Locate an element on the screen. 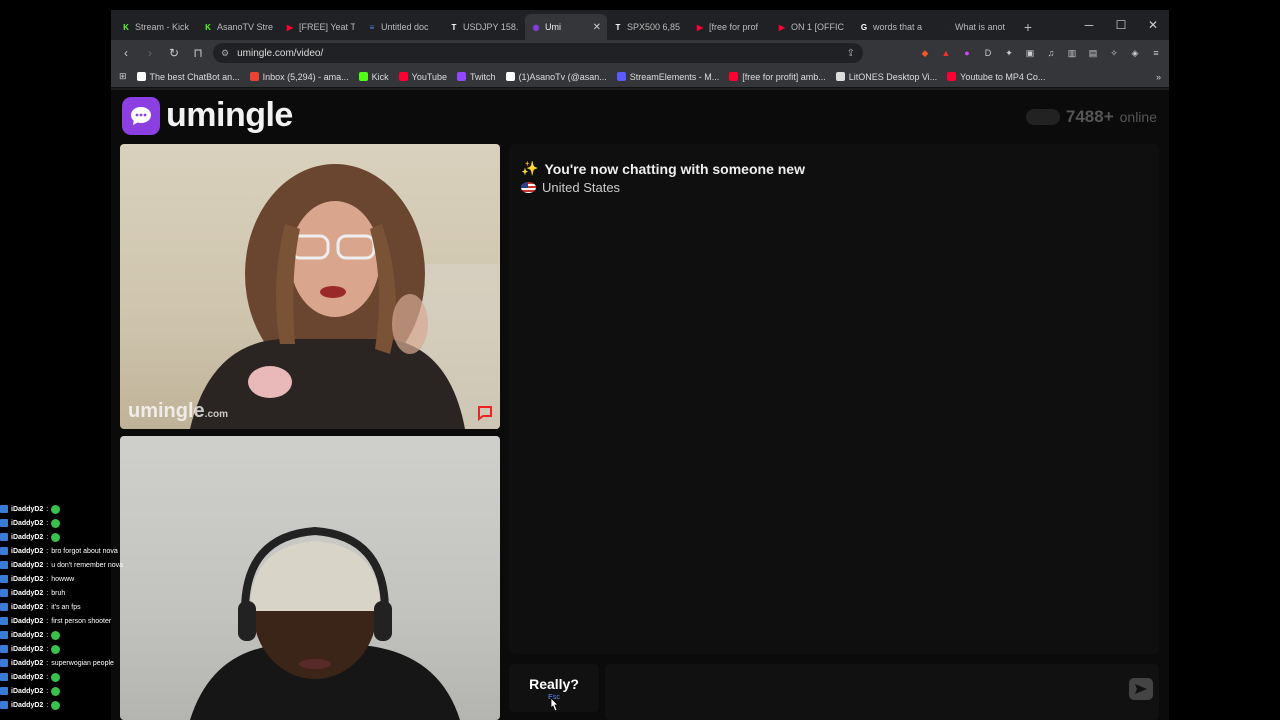  stranger-country: United States is located at coordinates (570, 187).